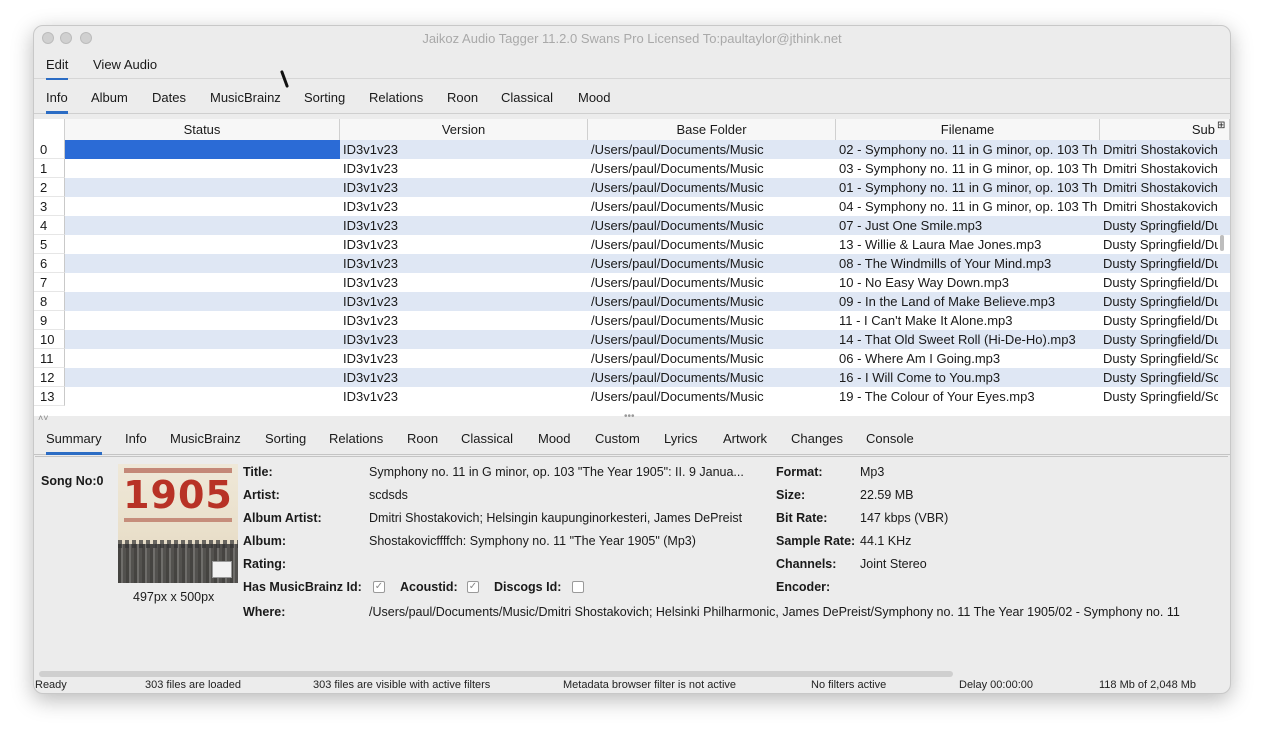 Image resolution: width=1262 pixels, height=733 pixels. Describe the element at coordinates (49, 149) in the screenshot. I see `row-number: 0` at that location.